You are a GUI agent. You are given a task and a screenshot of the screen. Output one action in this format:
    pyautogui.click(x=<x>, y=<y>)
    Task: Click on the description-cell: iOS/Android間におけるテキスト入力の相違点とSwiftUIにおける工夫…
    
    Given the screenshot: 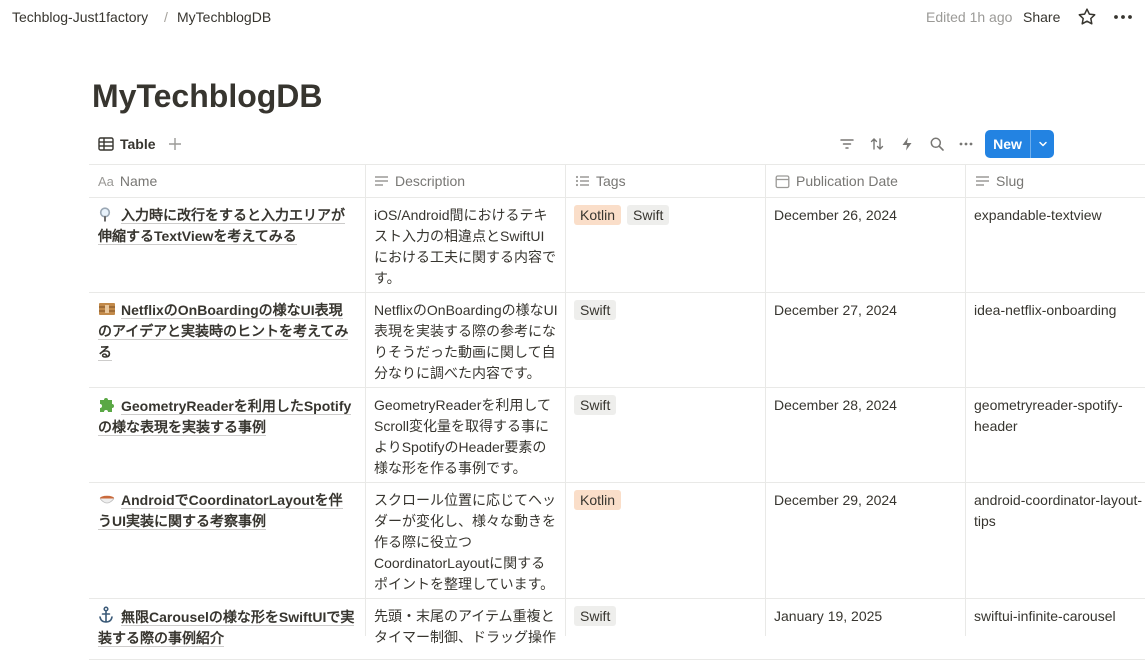 What is the action you would take?
    pyautogui.click(x=466, y=247)
    